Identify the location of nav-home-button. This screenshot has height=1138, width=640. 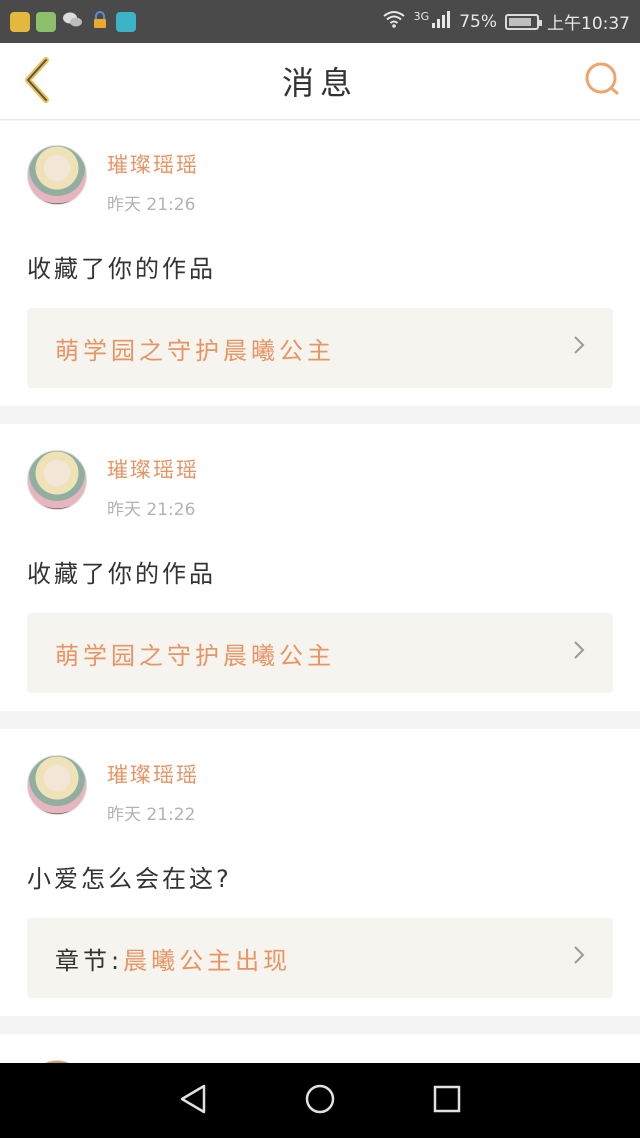
(320, 1101).